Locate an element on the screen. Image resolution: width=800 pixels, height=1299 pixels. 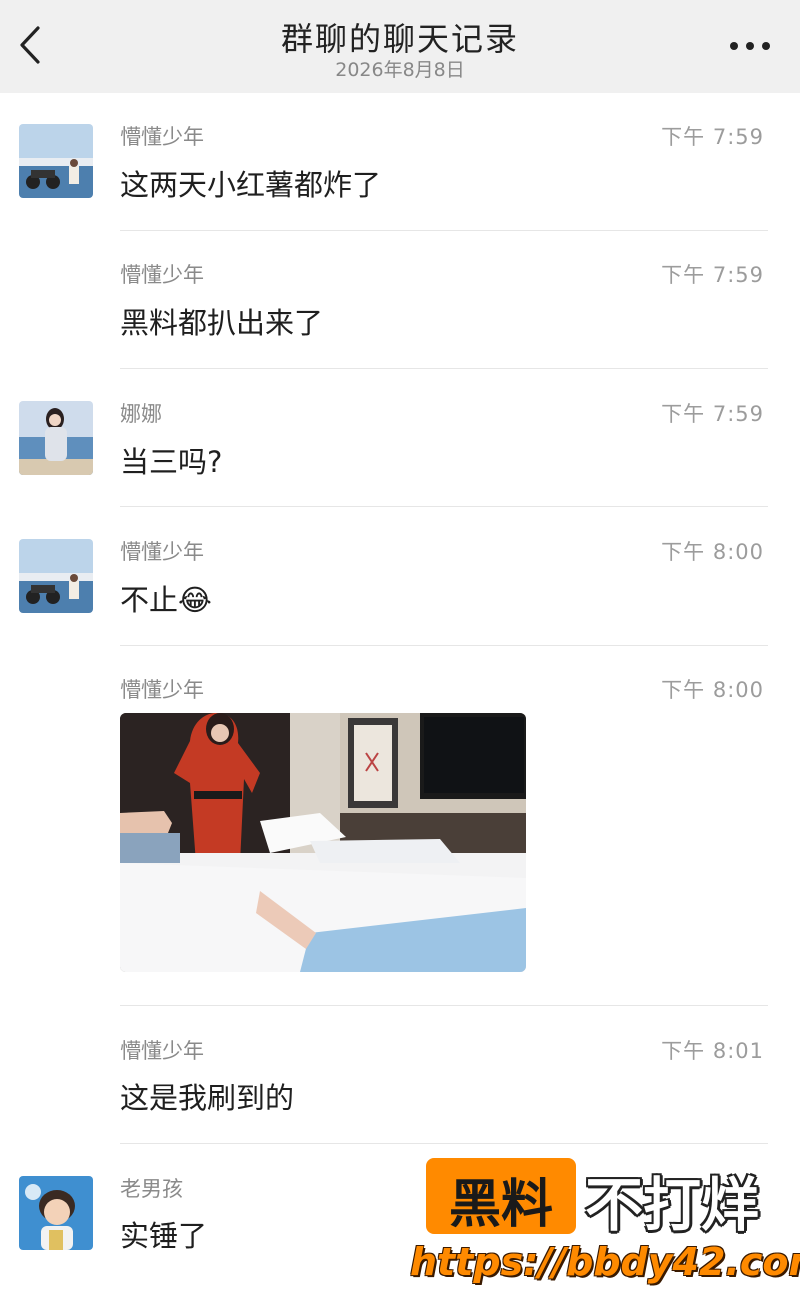
message-text: 当三吗? is located at coordinates (171, 460).